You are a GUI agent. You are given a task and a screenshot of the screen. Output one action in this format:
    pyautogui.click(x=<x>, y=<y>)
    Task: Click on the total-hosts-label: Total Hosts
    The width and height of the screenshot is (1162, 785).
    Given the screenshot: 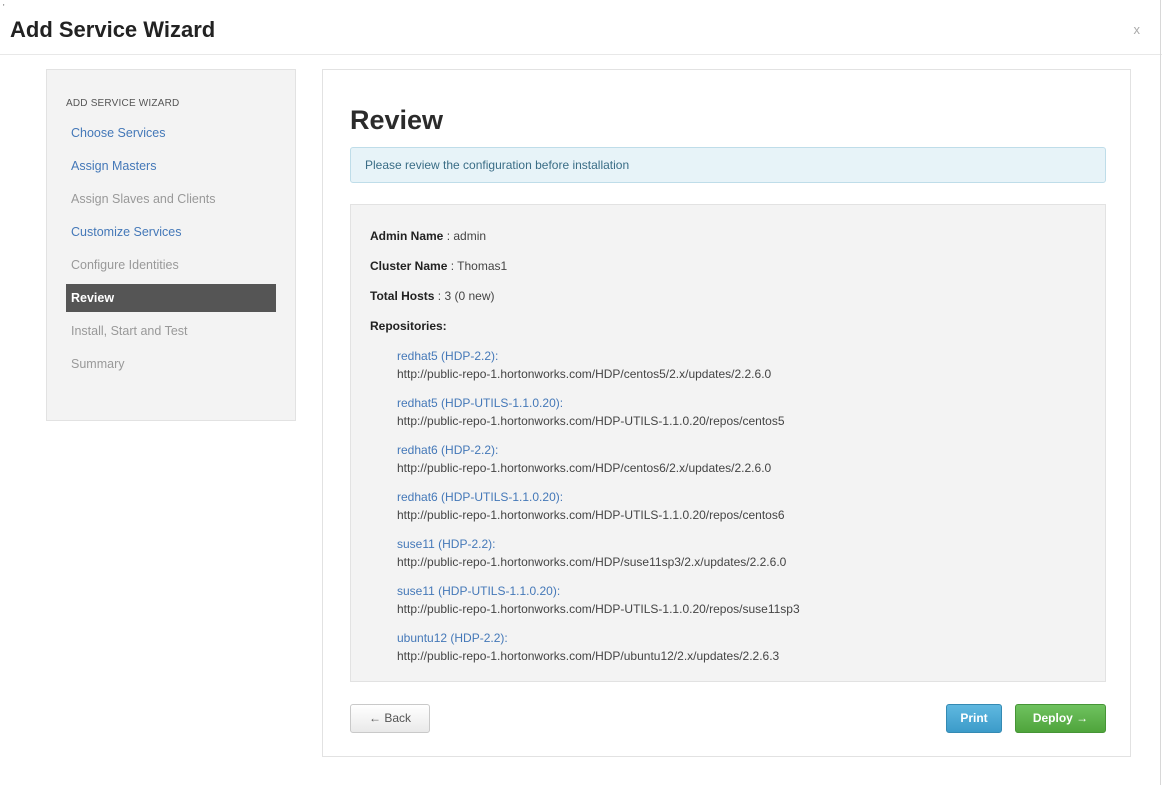 What is the action you would take?
    pyautogui.click(x=402, y=296)
    